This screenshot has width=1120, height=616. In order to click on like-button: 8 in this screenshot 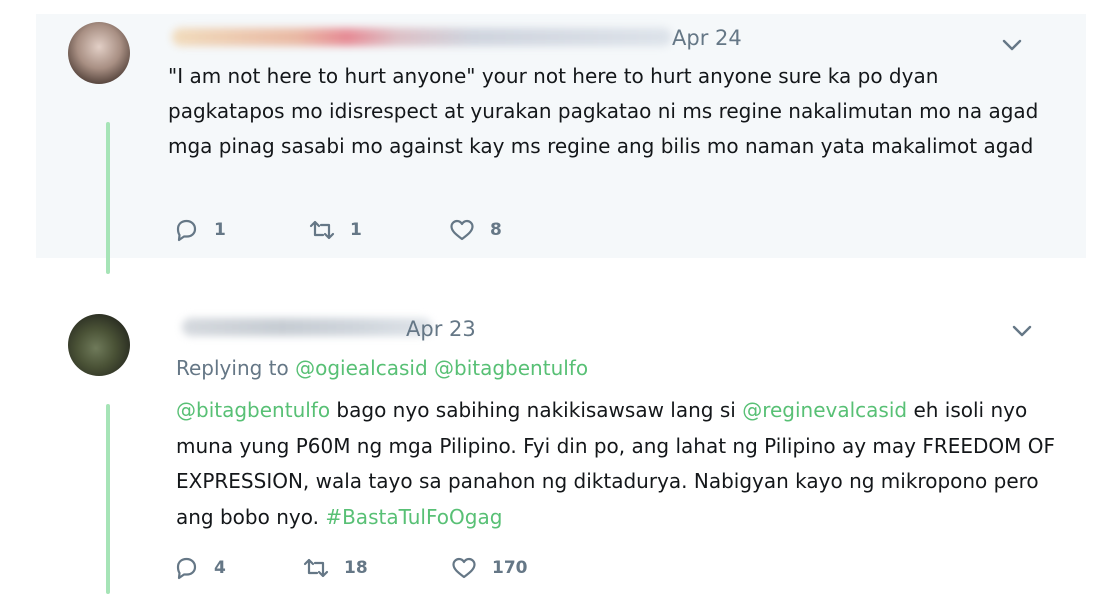, I will do `click(475, 230)`.